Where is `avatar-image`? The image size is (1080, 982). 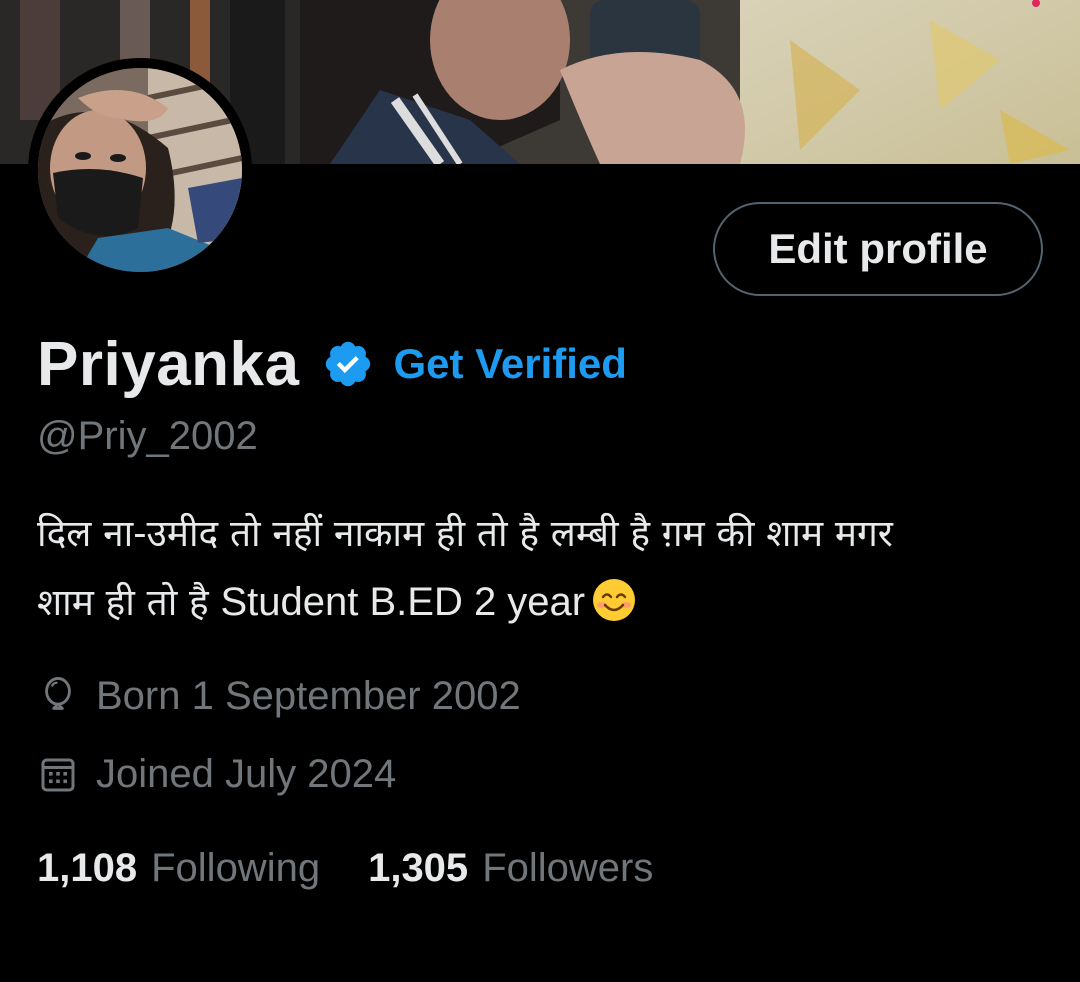
avatar-image is located at coordinates (140, 170).